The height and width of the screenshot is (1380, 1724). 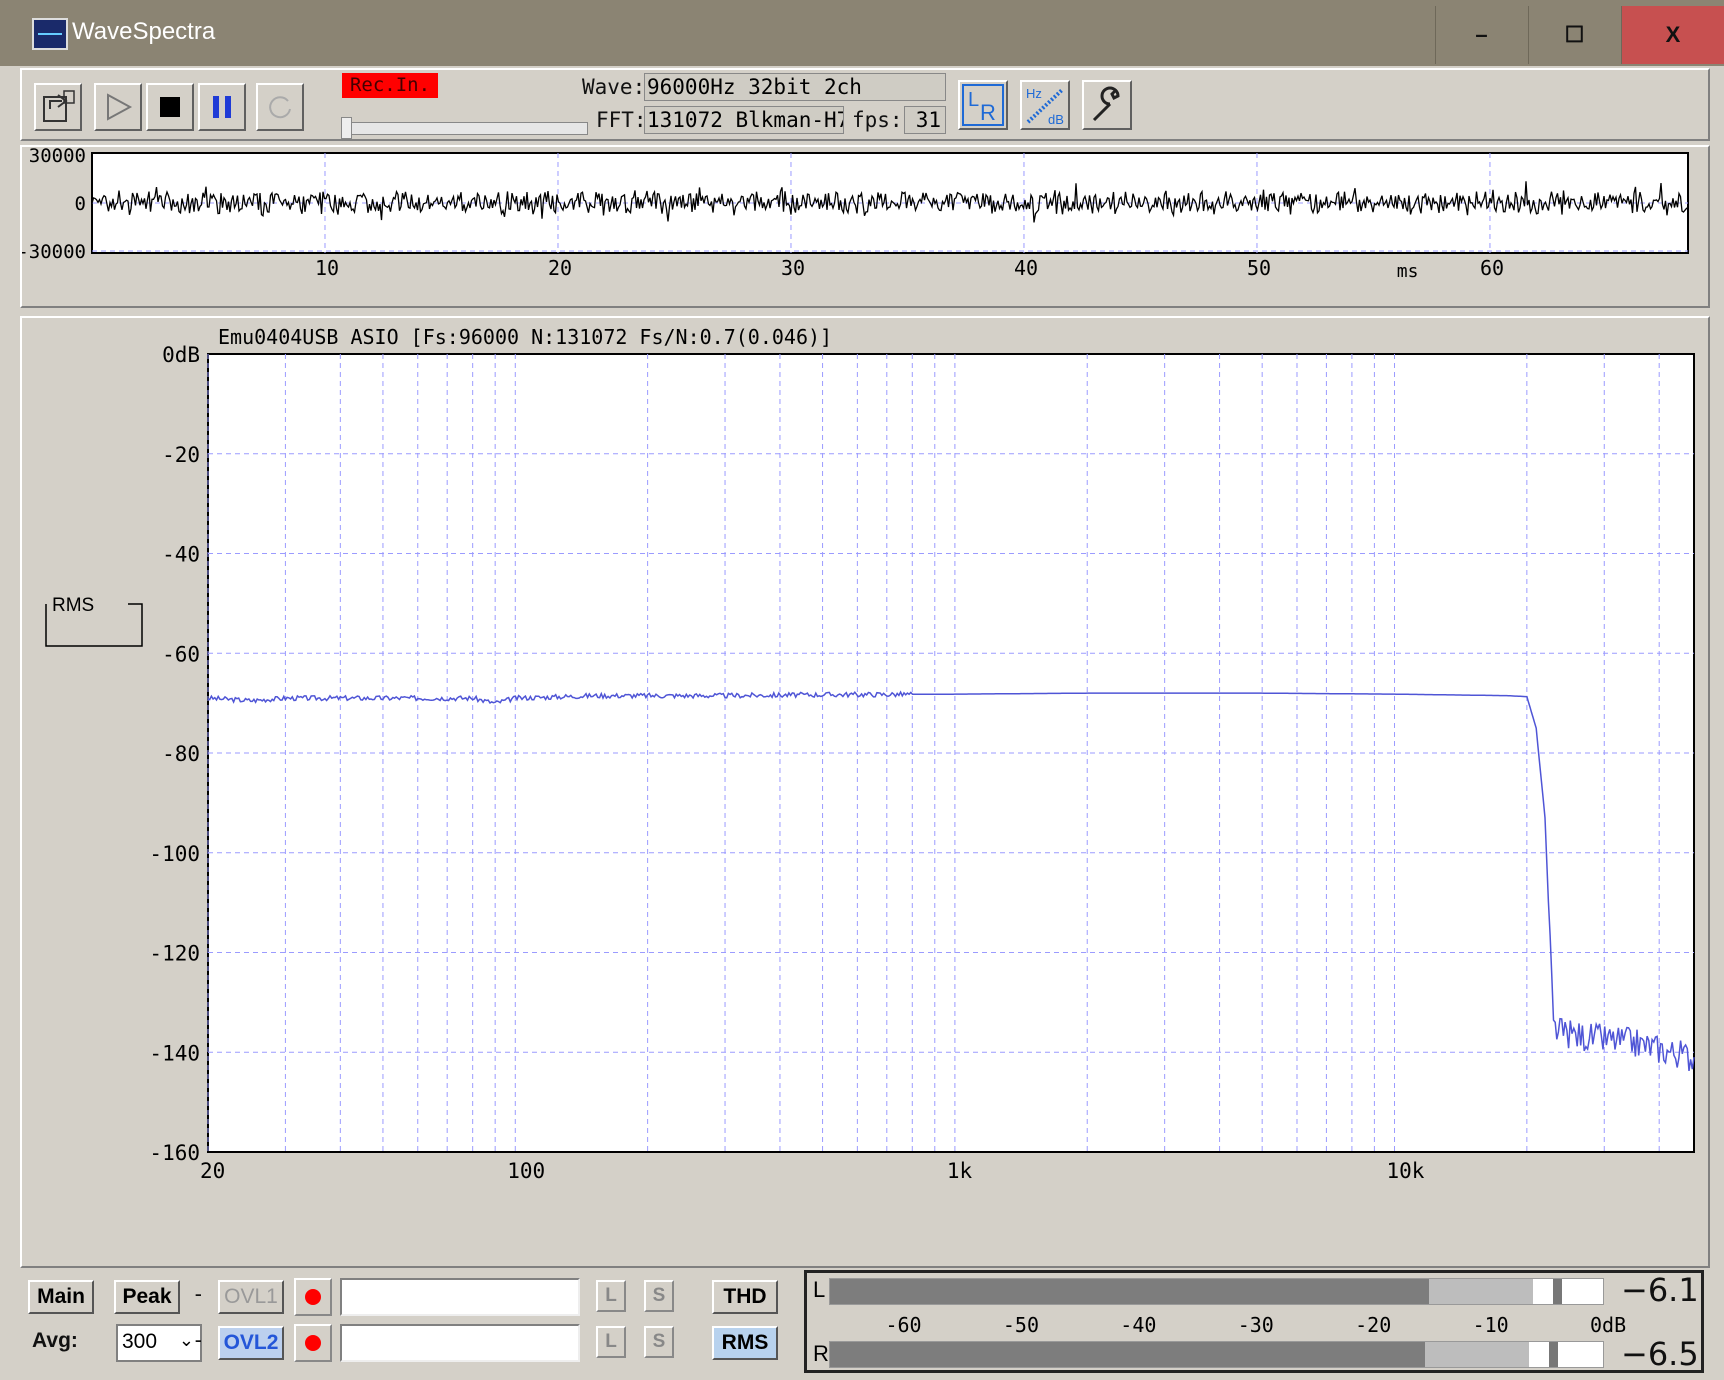 What do you see at coordinates (464, 128) in the screenshot?
I see `rec-level-slider` at bounding box center [464, 128].